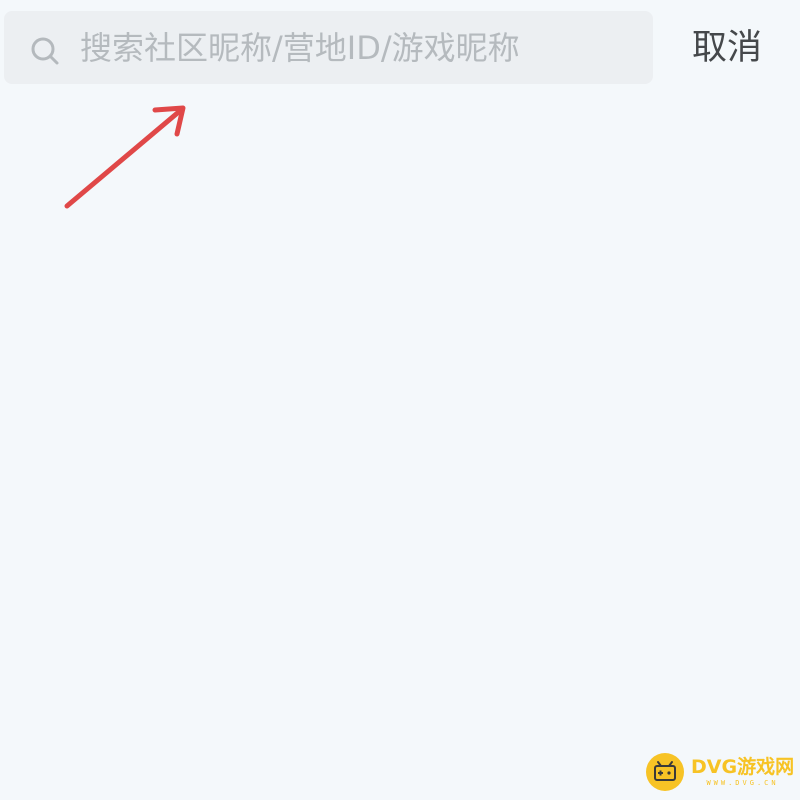  What do you see at coordinates (727, 48) in the screenshot?
I see `cancel-button: 取消` at bounding box center [727, 48].